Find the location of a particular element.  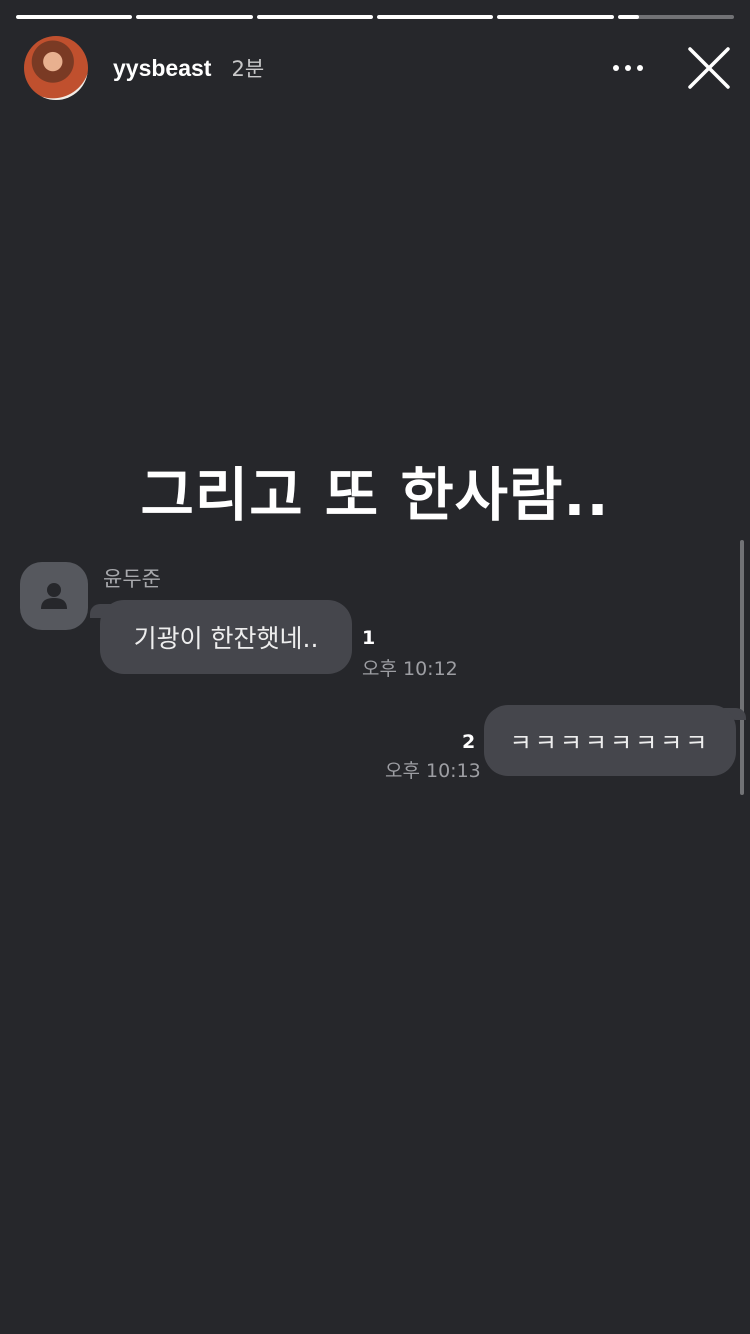

story-progress-bar is located at coordinates (375, 17).